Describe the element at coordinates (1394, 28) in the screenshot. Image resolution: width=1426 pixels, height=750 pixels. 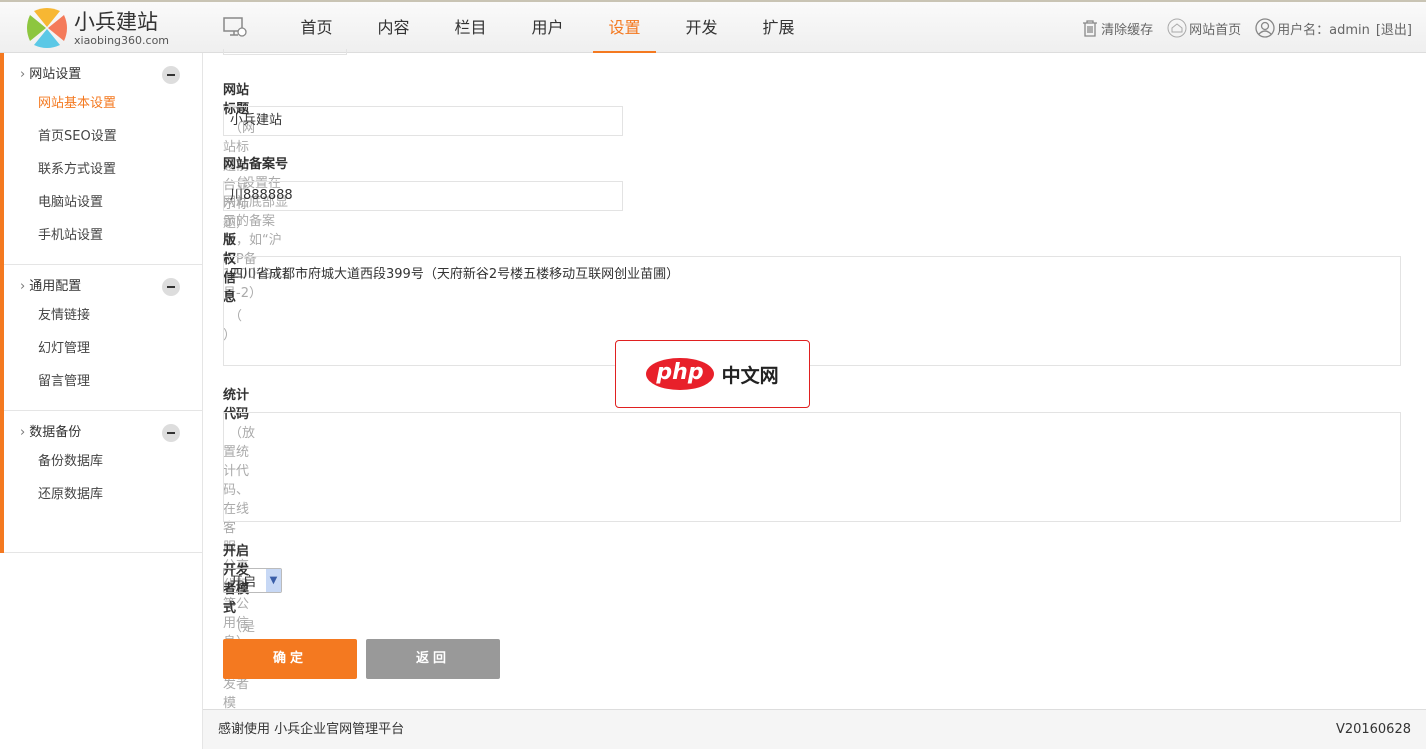
I see `logout-link: [退出]` at that location.